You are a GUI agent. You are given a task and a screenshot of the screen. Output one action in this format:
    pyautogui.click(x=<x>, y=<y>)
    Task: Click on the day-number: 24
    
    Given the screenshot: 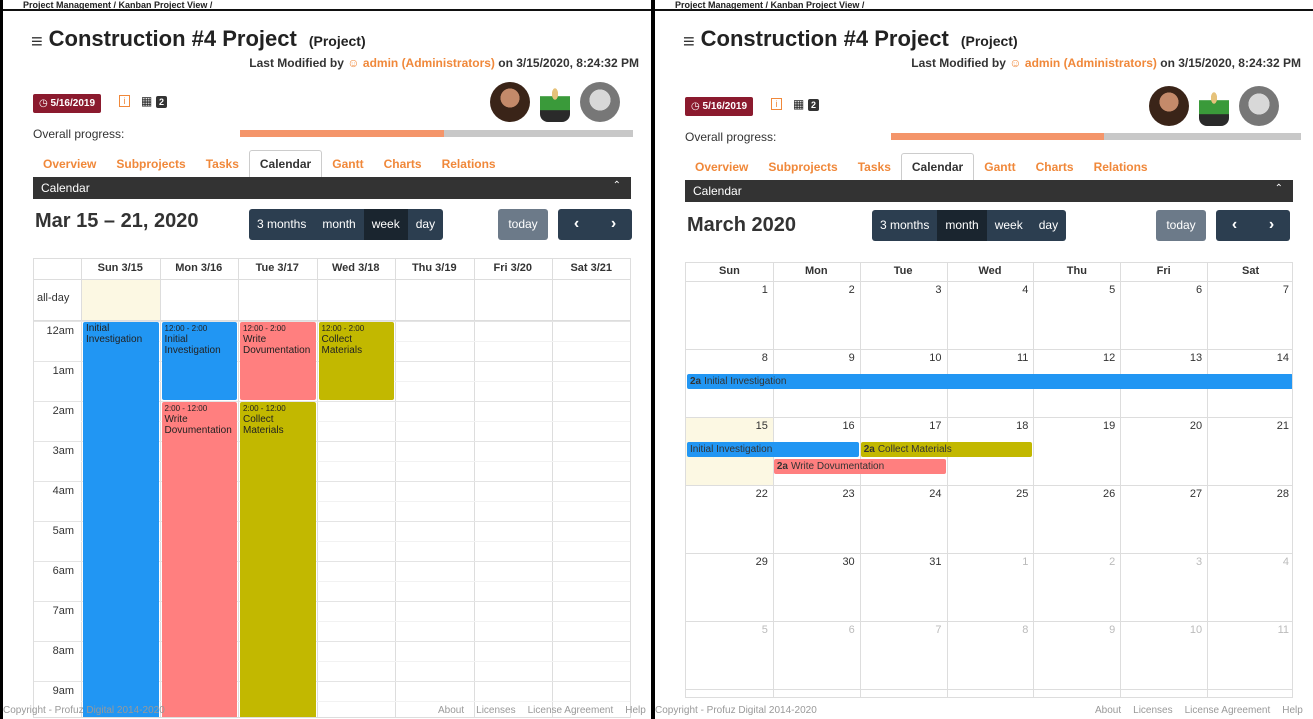 What is the action you would take?
    pyautogui.click(x=900, y=494)
    